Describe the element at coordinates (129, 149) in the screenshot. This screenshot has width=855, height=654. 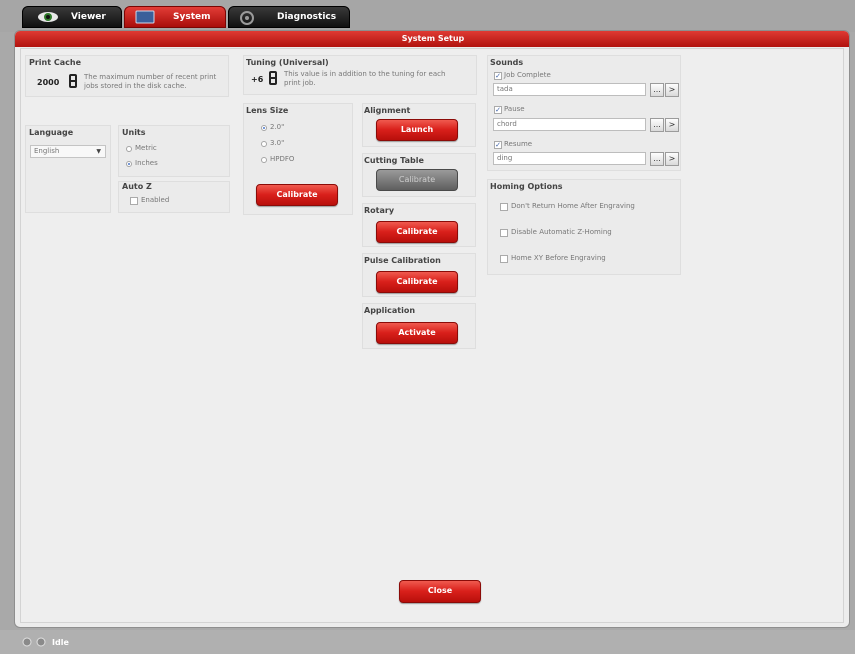
I see `units-metric-radio` at that location.